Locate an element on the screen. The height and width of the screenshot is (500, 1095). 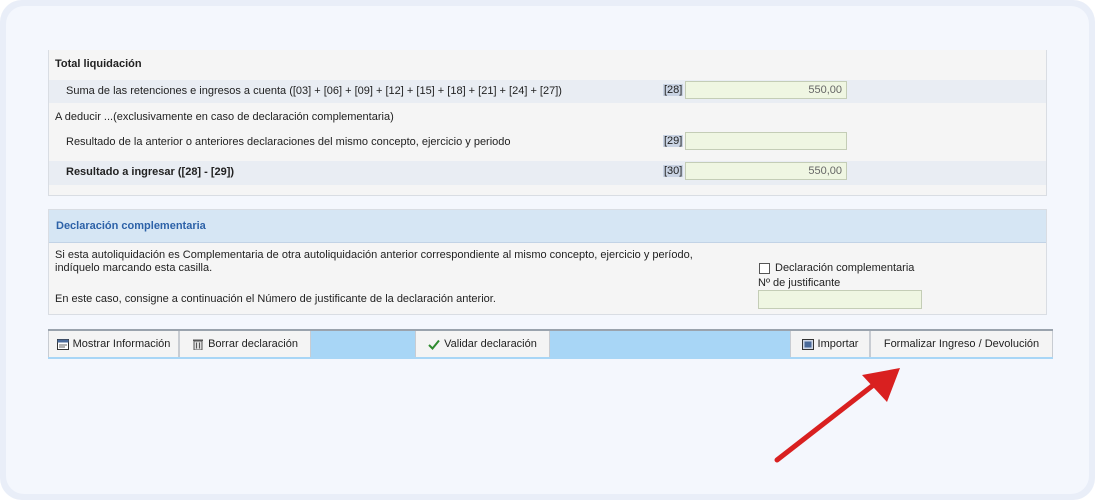
complementaria-checkbox is located at coordinates (764, 268).